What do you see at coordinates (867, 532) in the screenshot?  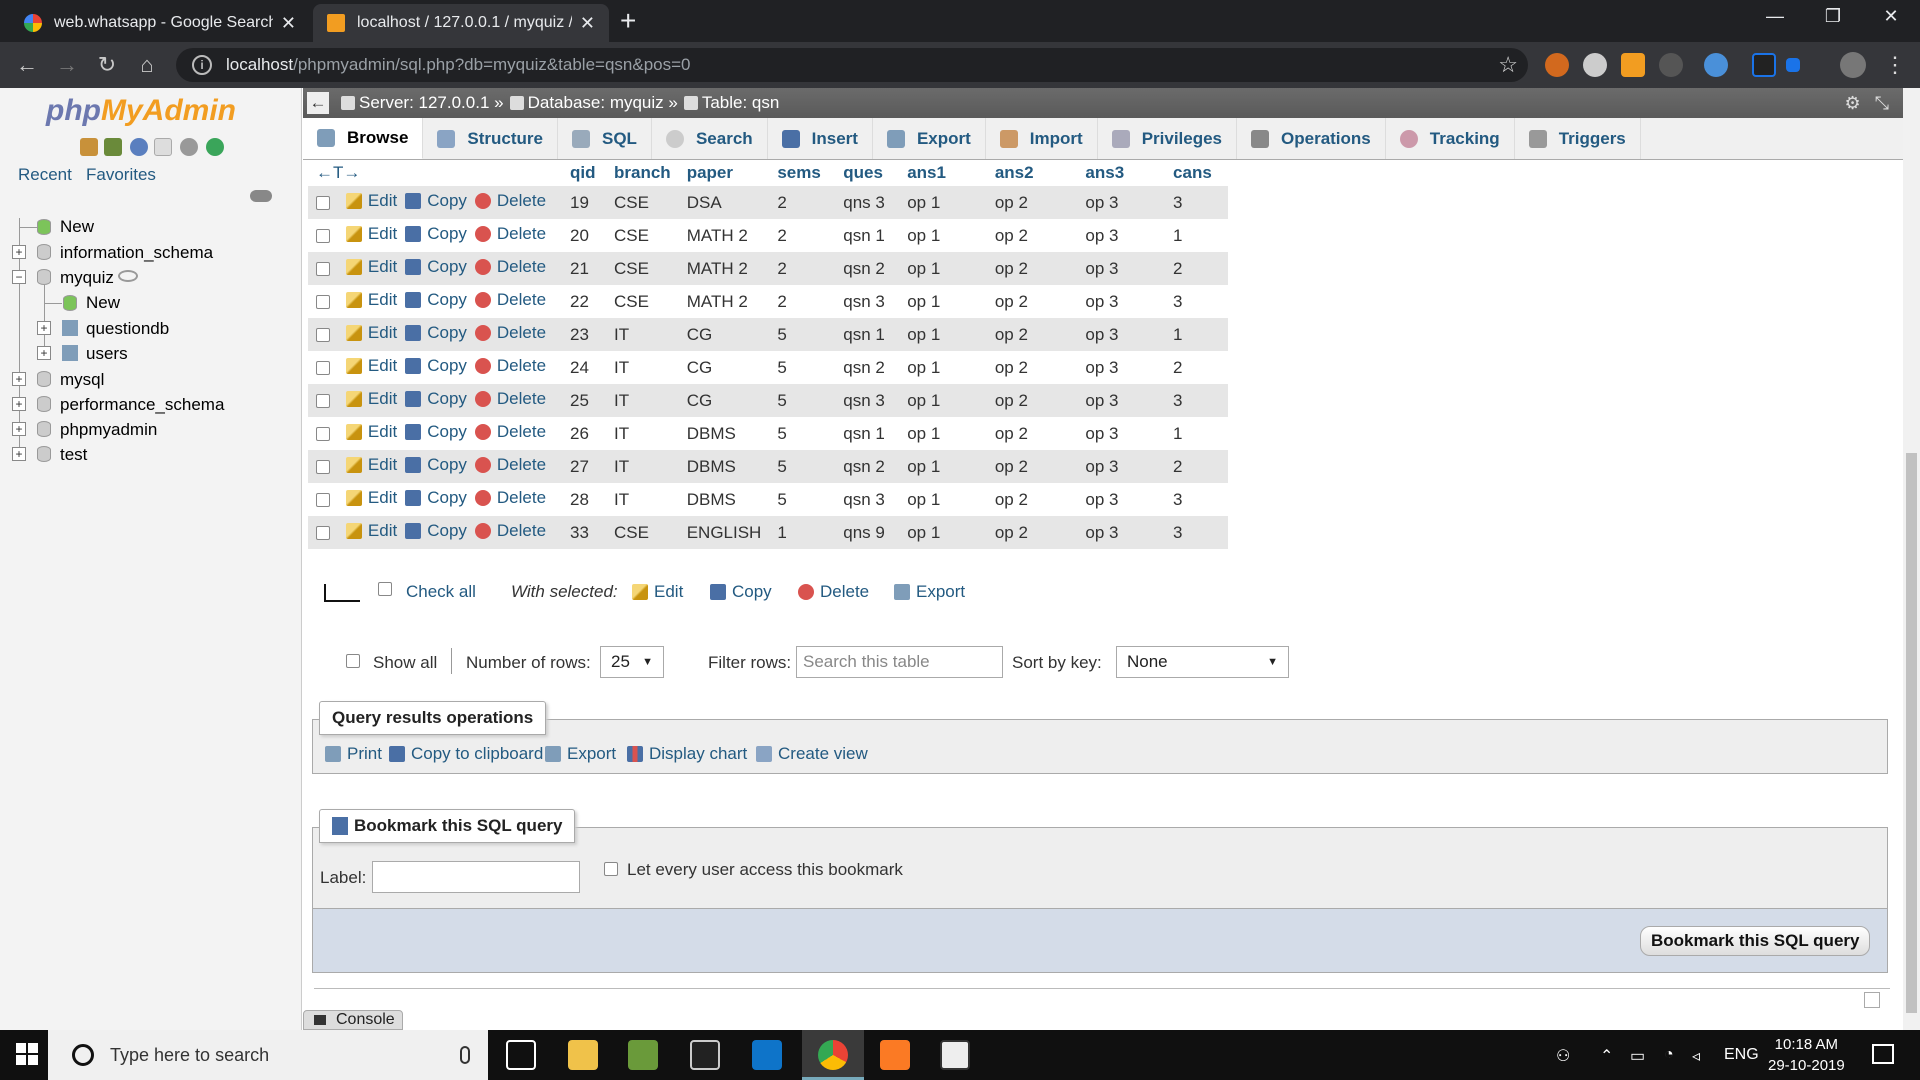 I see `table-cell-ques: qns 9` at bounding box center [867, 532].